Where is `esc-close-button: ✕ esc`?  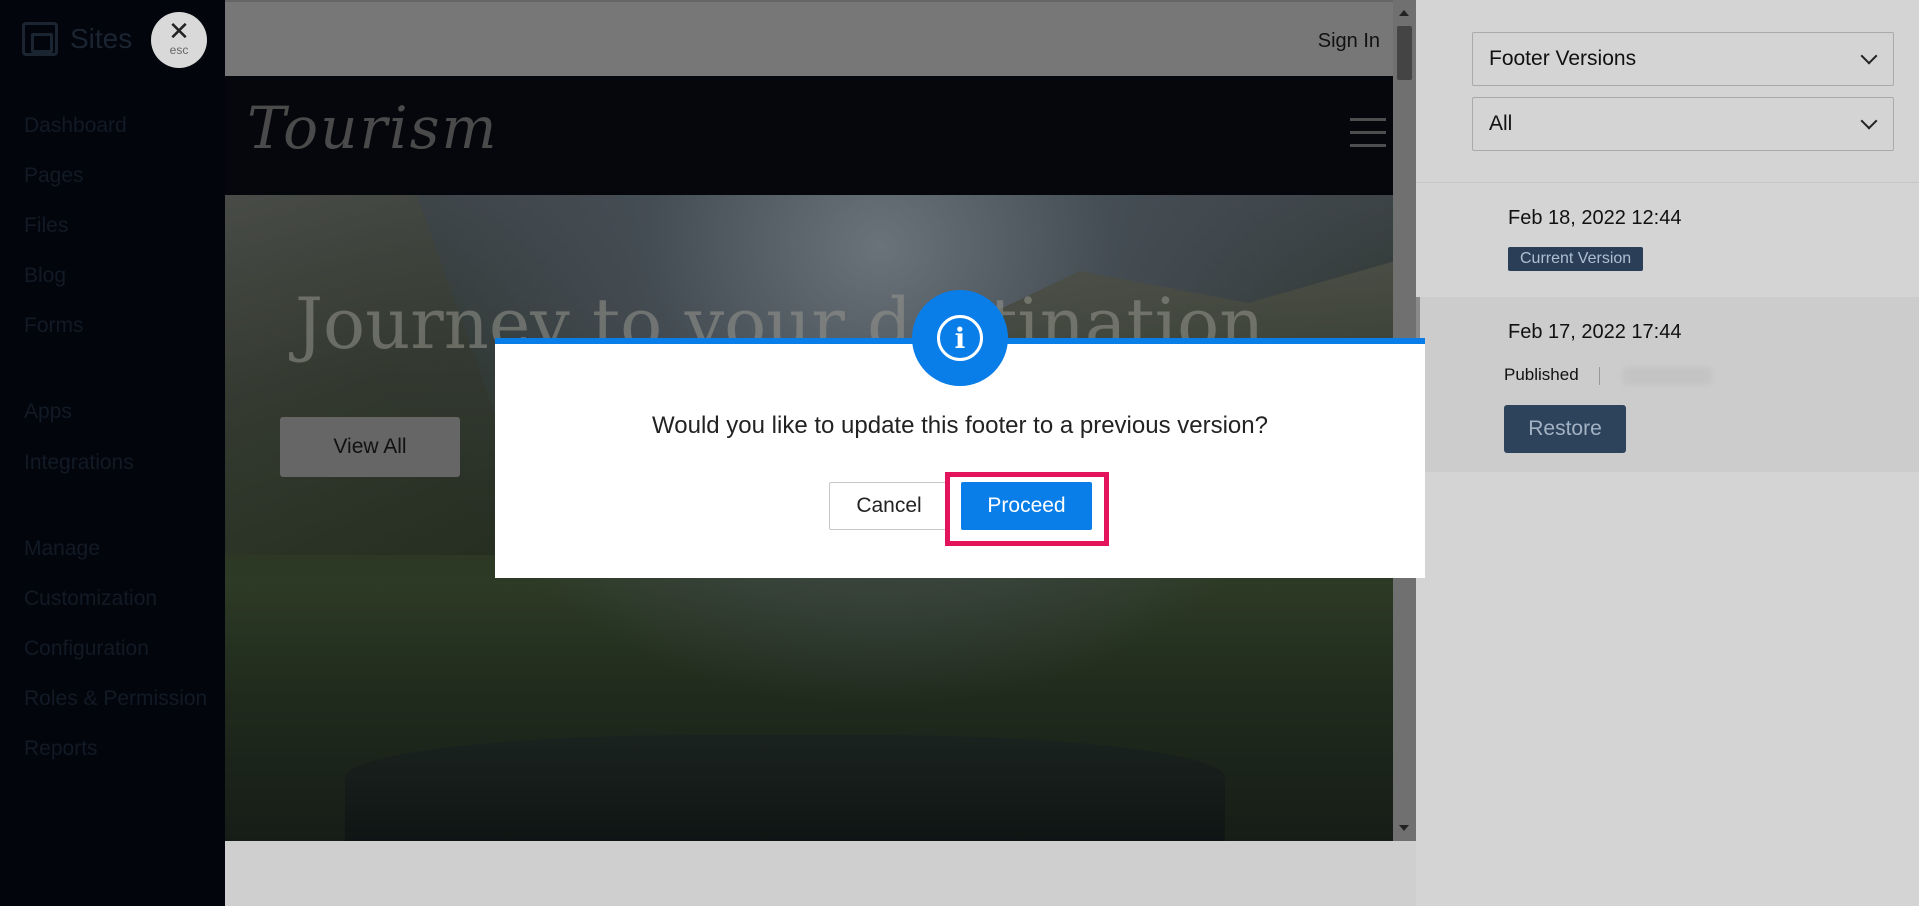 esc-close-button: ✕ esc is located at coordinates (179, 40).